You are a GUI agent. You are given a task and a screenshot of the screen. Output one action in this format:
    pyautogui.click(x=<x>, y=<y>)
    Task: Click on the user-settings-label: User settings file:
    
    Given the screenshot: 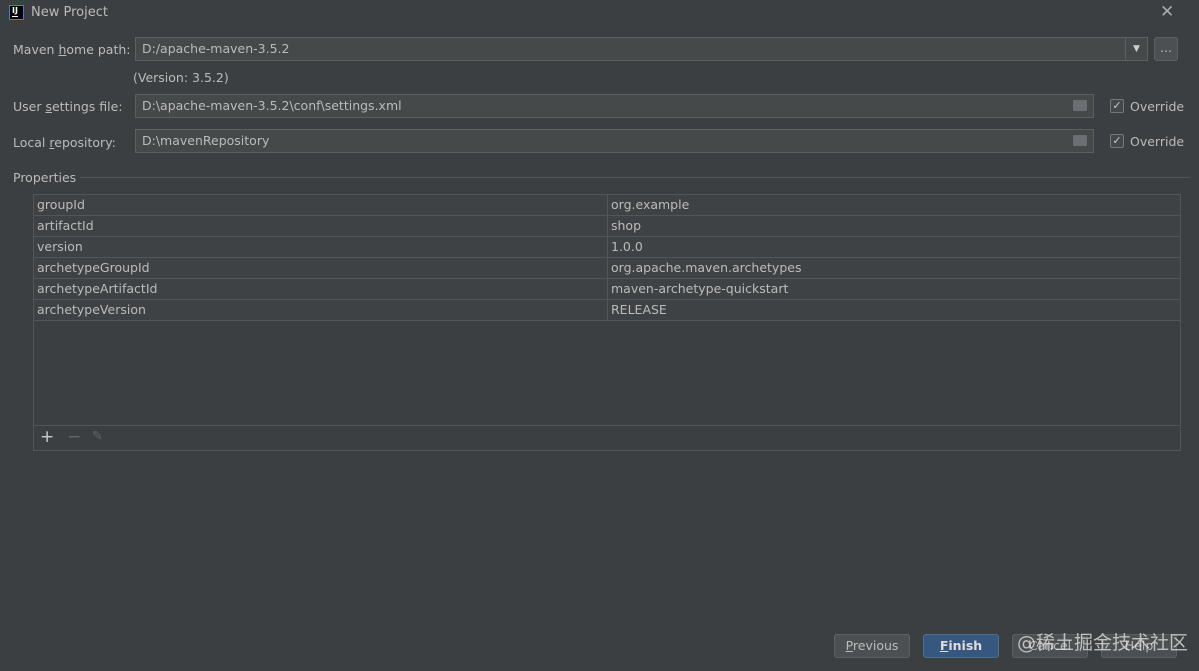 What is the action you would take?
    pyautogui.click(x=68, y=106)
    